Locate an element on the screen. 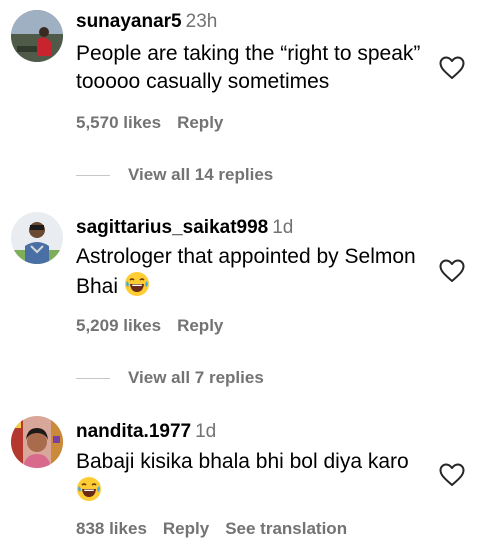 This screenshot has height=543, width=477. comment-username: sunayanar5 23h is located at coordinates (146, 22).